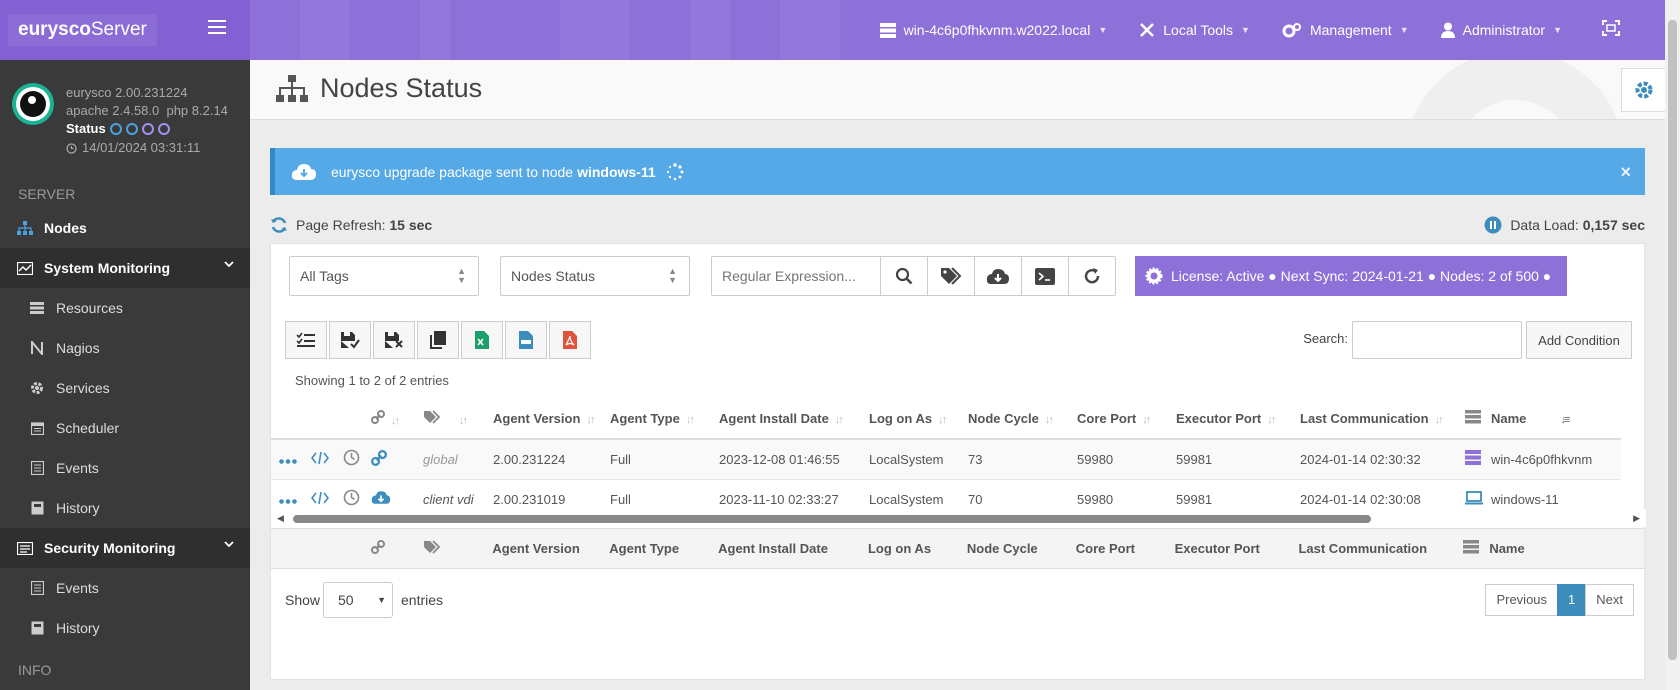 The image size is (1680, 690). Describe the element at coordinates (37, 428) in the screenshot. I see `calendar-icon` at that location.